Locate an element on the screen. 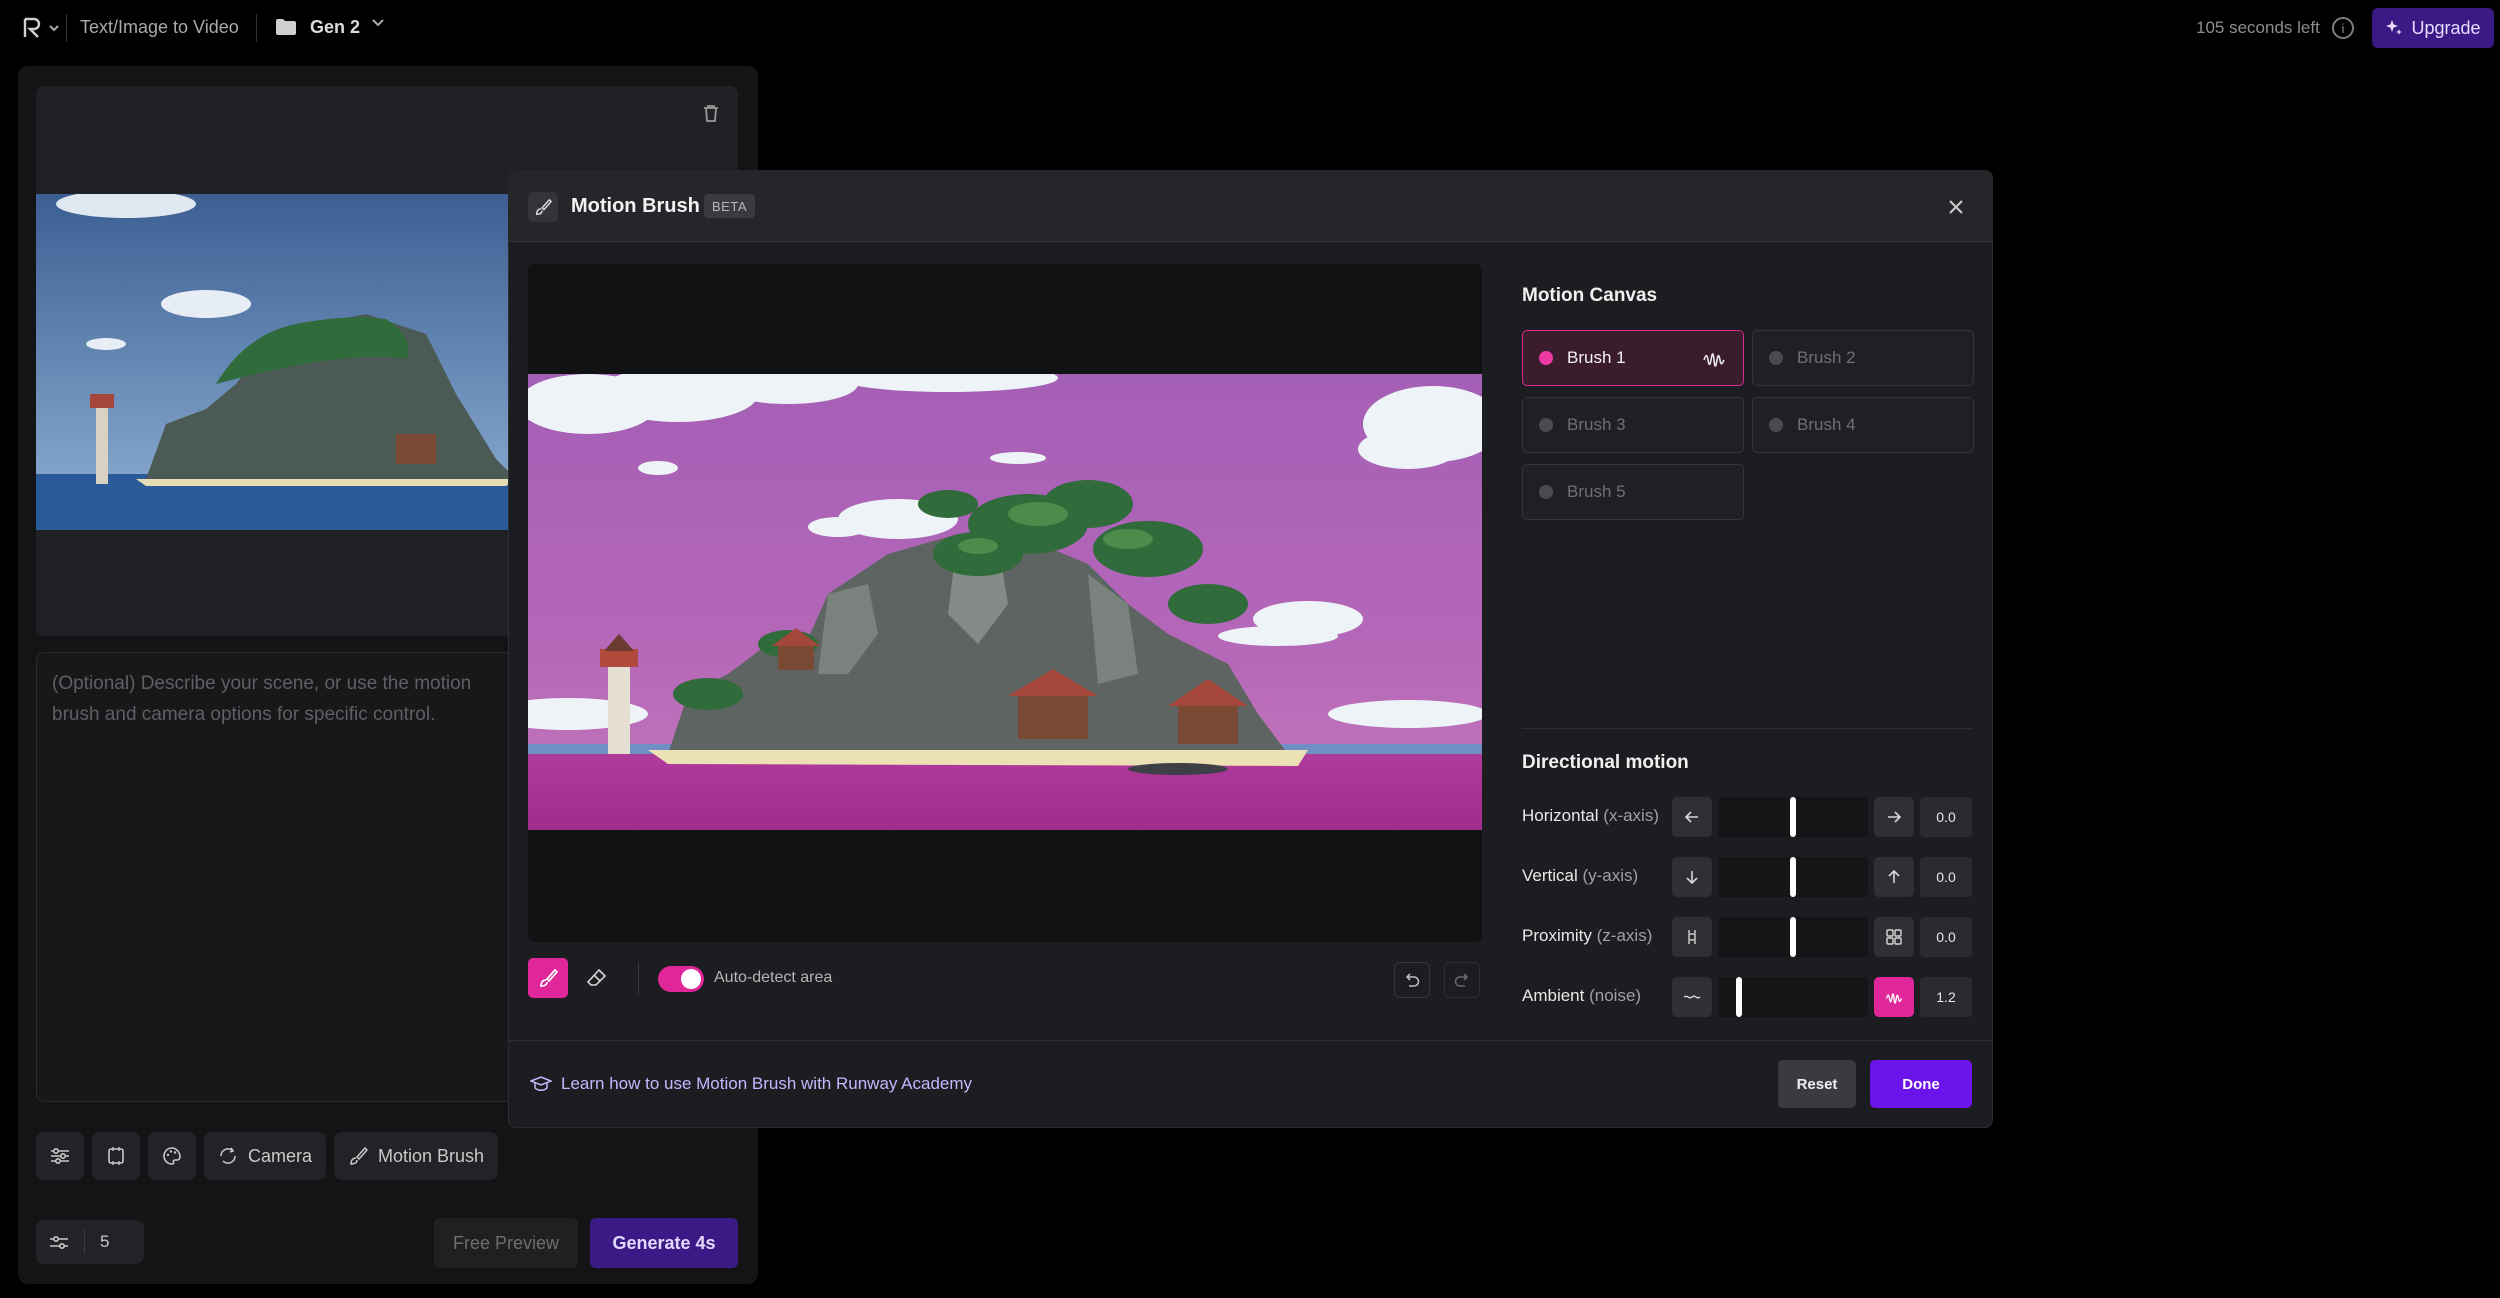 This screenshot has height=1298, width=2500. horizontal-value: 0.0 is located at coordinates (1946, 817).